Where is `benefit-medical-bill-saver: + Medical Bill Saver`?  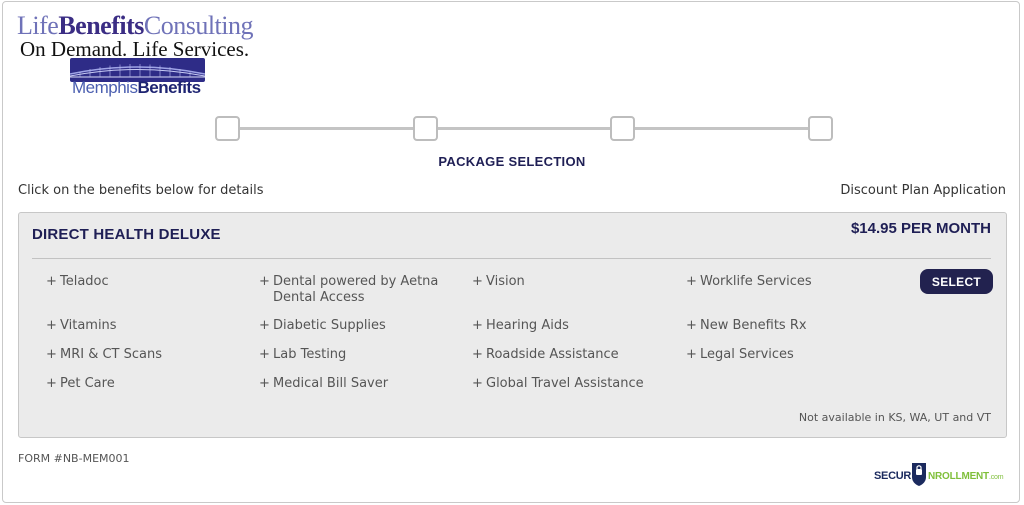
benefit-medical-bill-saver: + Medical Bill Saver is located at coordinates (323, 384).